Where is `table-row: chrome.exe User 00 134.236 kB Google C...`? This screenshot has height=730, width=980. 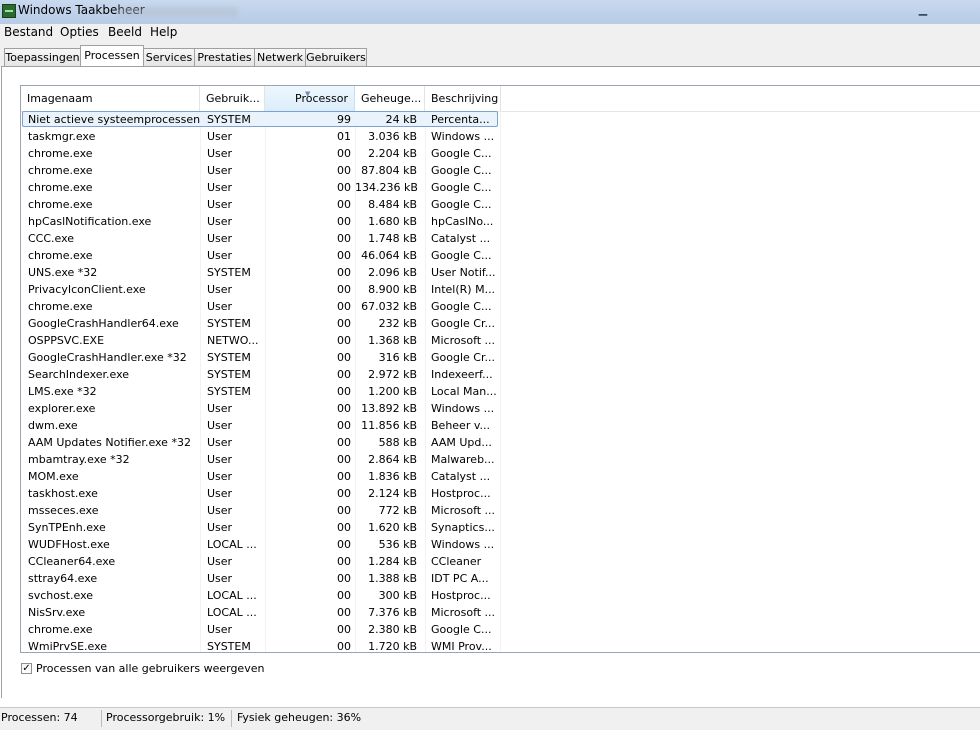 table-row: chrome.exe User 00 134.236 kB Google C... is located at coordinates (500, 187).